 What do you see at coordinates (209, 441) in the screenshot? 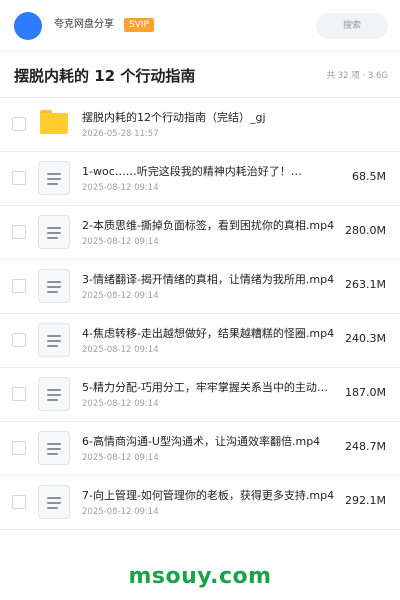
I see `file-name: 6-高情商沟通-U型沟通术，让沟通效率翻倍.mp4` at bounding box center [209, 441].